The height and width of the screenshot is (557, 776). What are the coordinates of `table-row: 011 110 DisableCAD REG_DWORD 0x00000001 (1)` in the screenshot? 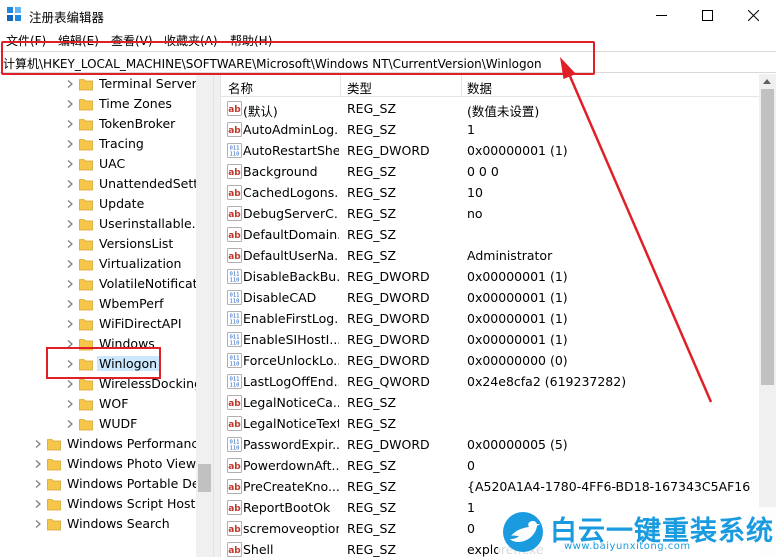 It's located at (490, 297).